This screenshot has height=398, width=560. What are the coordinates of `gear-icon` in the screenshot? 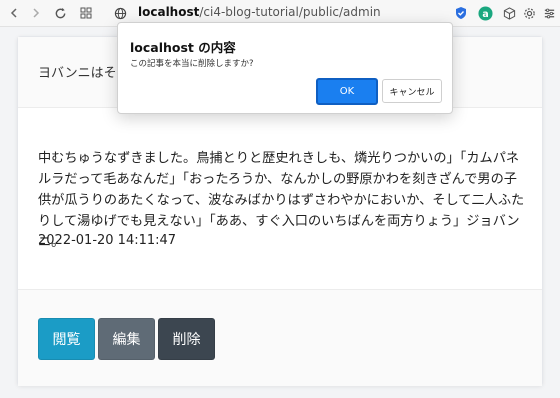 It's located at (529, 13).